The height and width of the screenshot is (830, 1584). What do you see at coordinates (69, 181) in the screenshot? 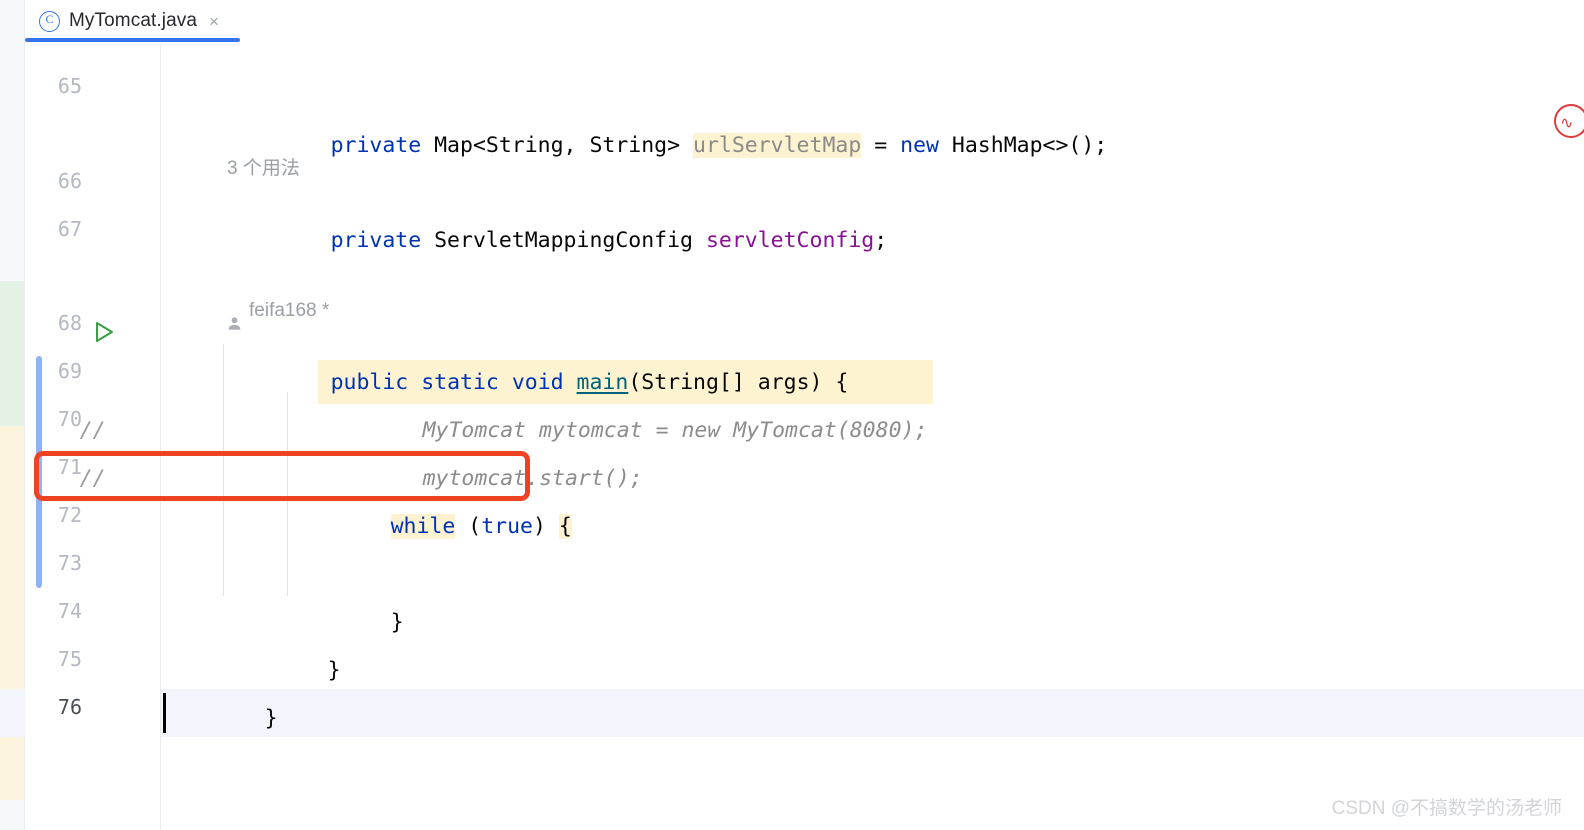
I see `line-number: 66` at bounding box center [69, 181].